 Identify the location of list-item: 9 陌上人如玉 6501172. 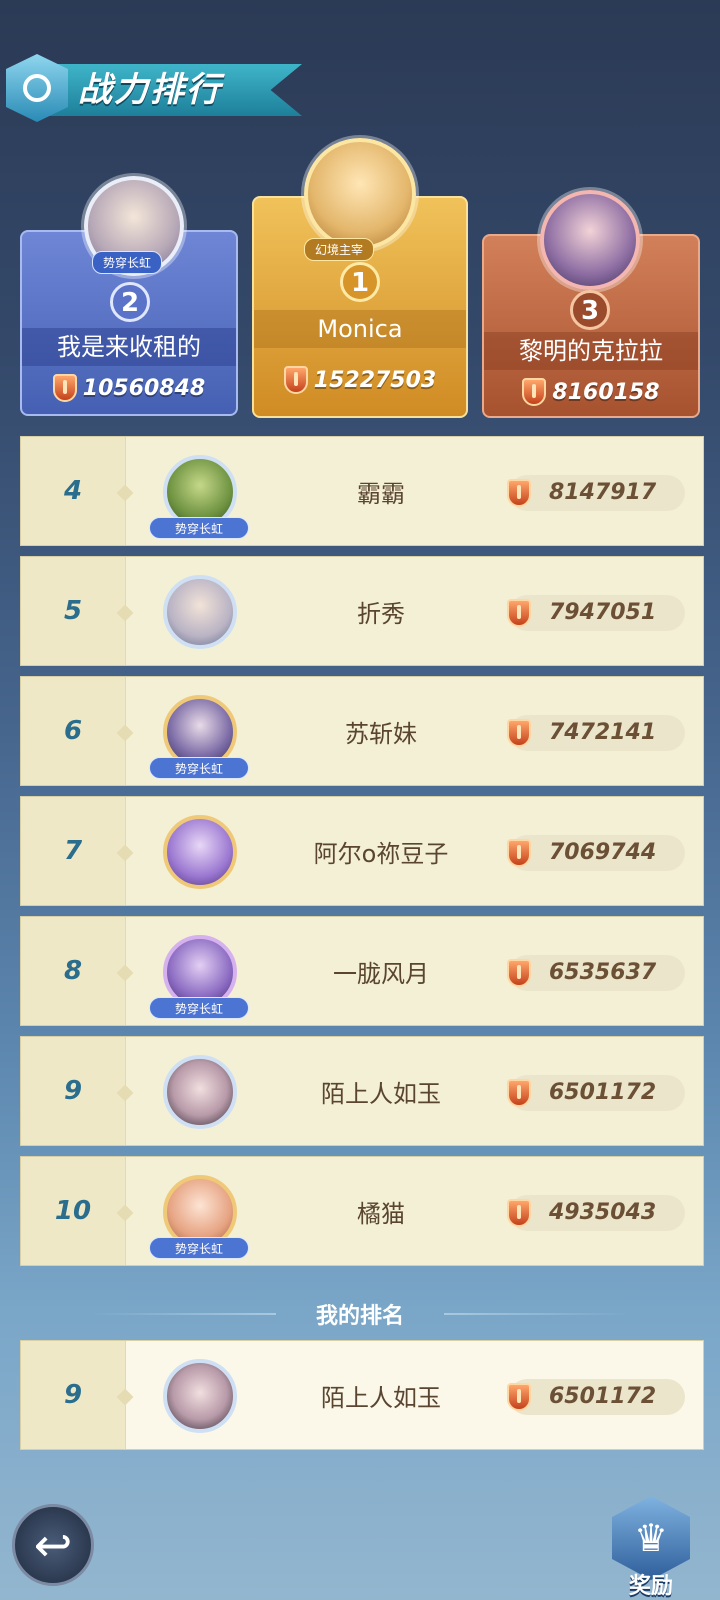
(362, 1091).